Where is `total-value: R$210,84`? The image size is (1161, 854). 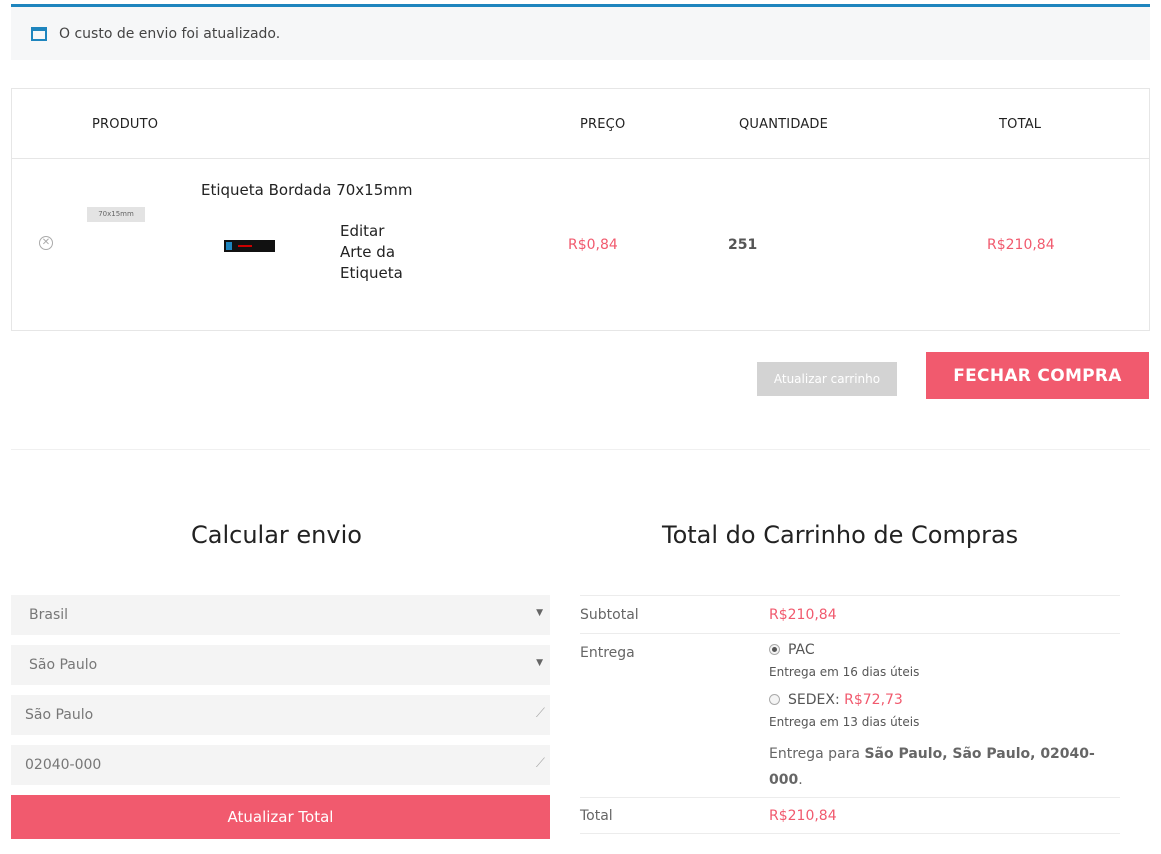 total-value: R$210,84 is located at coordinates (803, 816).